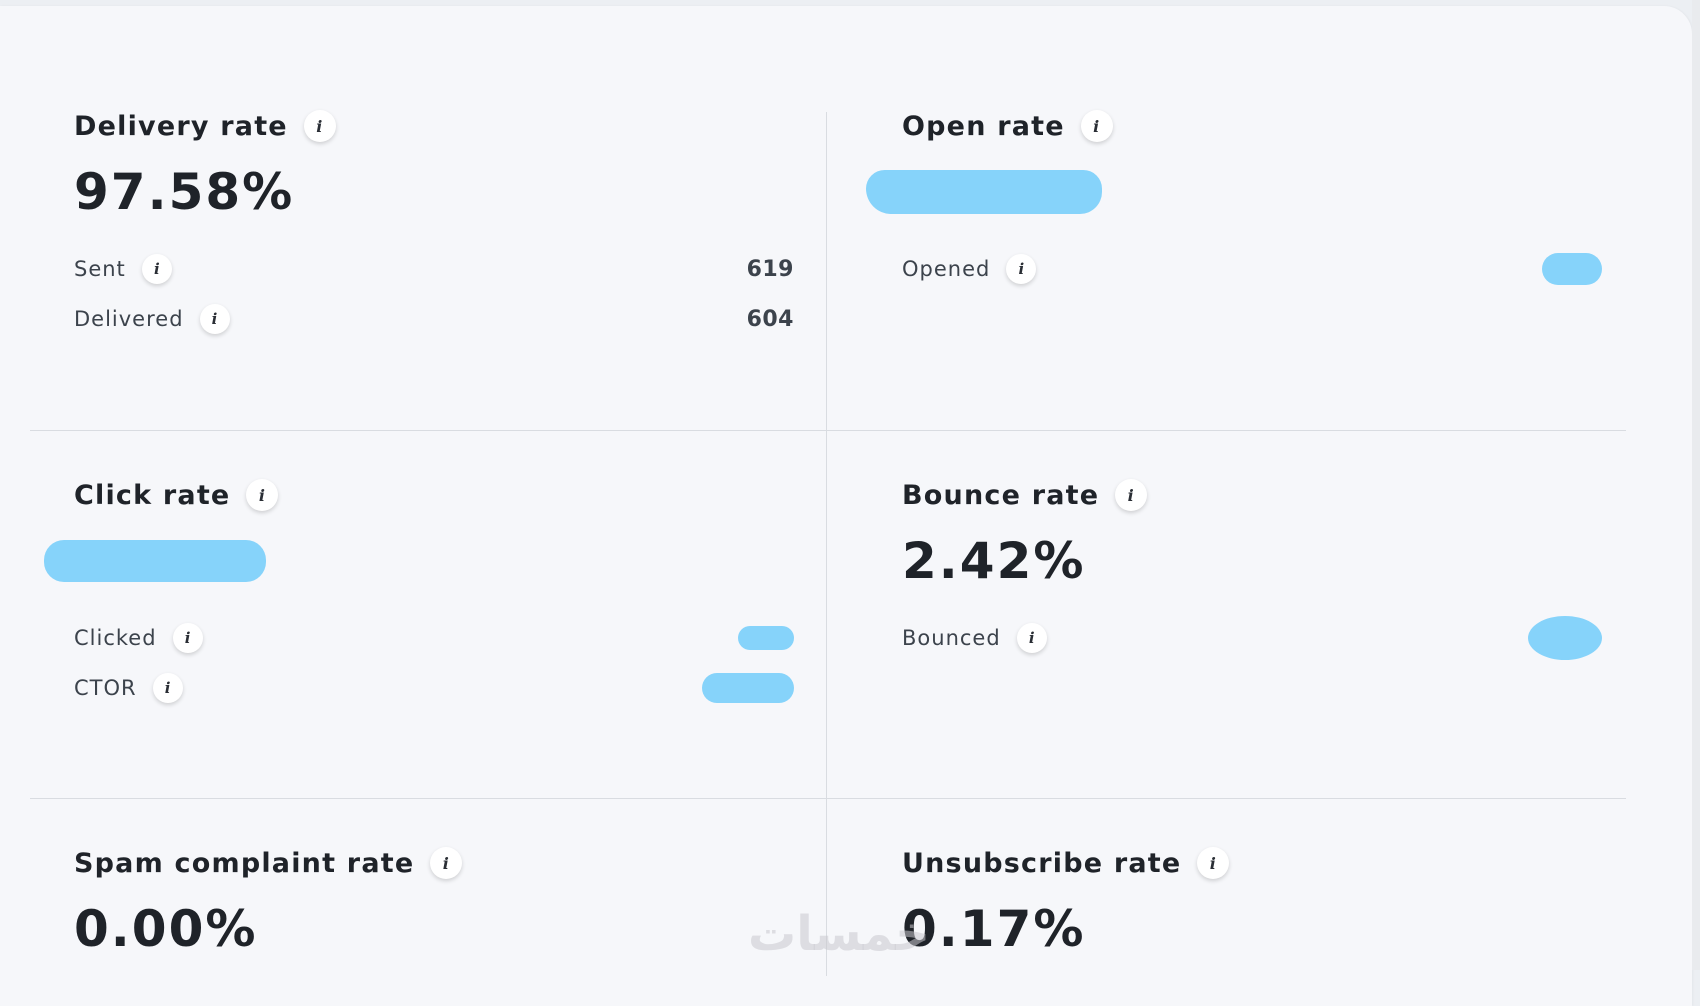  What do you see at coordinates (839, 934) in the screenshot?
I see `watermark-logo: خمسات` at bounding box center [839, 934].